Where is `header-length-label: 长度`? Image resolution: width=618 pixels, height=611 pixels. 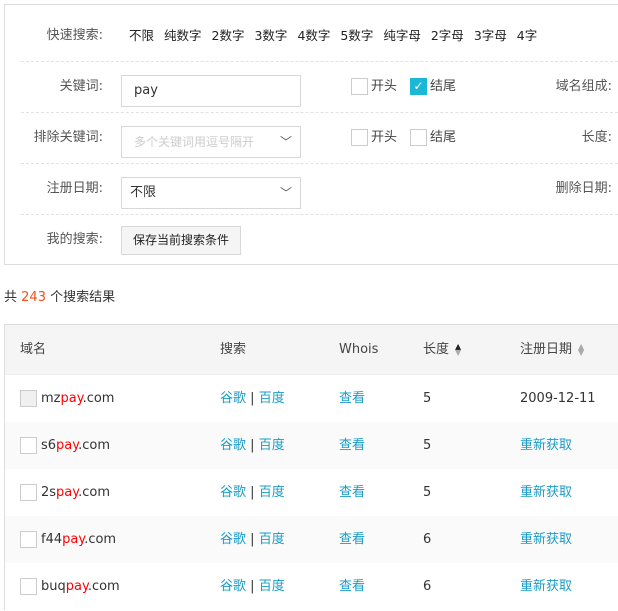 header-length-label: 长度 is located at coordinates (436, 349).